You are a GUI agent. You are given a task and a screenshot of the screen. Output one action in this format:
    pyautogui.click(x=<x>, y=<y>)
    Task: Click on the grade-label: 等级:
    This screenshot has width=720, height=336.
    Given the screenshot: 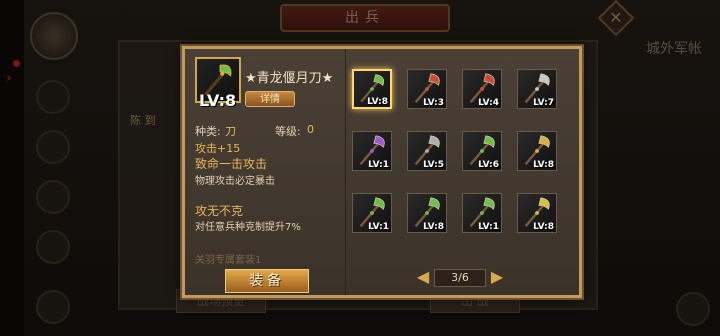 What is the action you would take?
    pyautogui.click(x=288, y=131)
    